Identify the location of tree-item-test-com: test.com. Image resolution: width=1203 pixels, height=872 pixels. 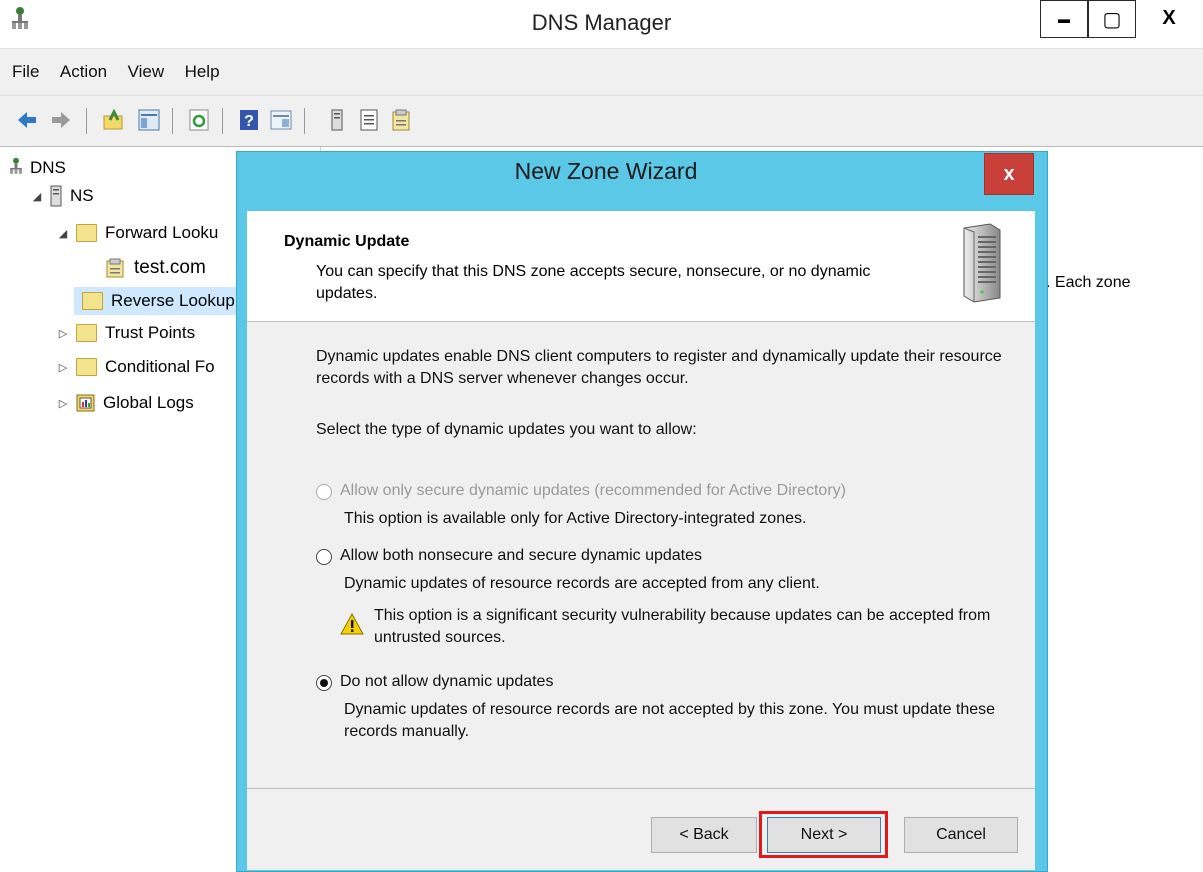
(156, 268).